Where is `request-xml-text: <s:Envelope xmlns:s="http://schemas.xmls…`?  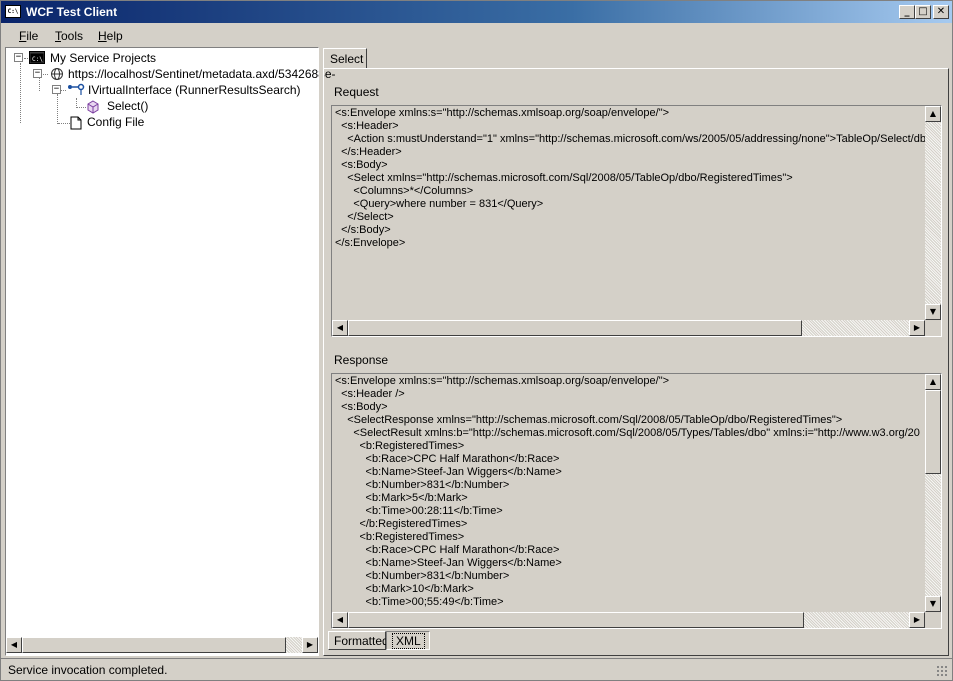
request-xml-text: <s:Envelope xmlns:s="http://schemas.xmls… is located at coordinates (634, 178).